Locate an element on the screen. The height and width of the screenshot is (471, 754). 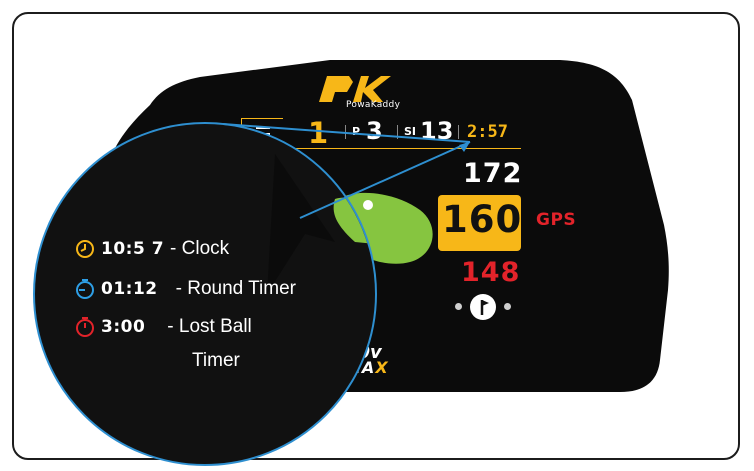
stroke-index-value: 13 is located at coordinates (437, 131).